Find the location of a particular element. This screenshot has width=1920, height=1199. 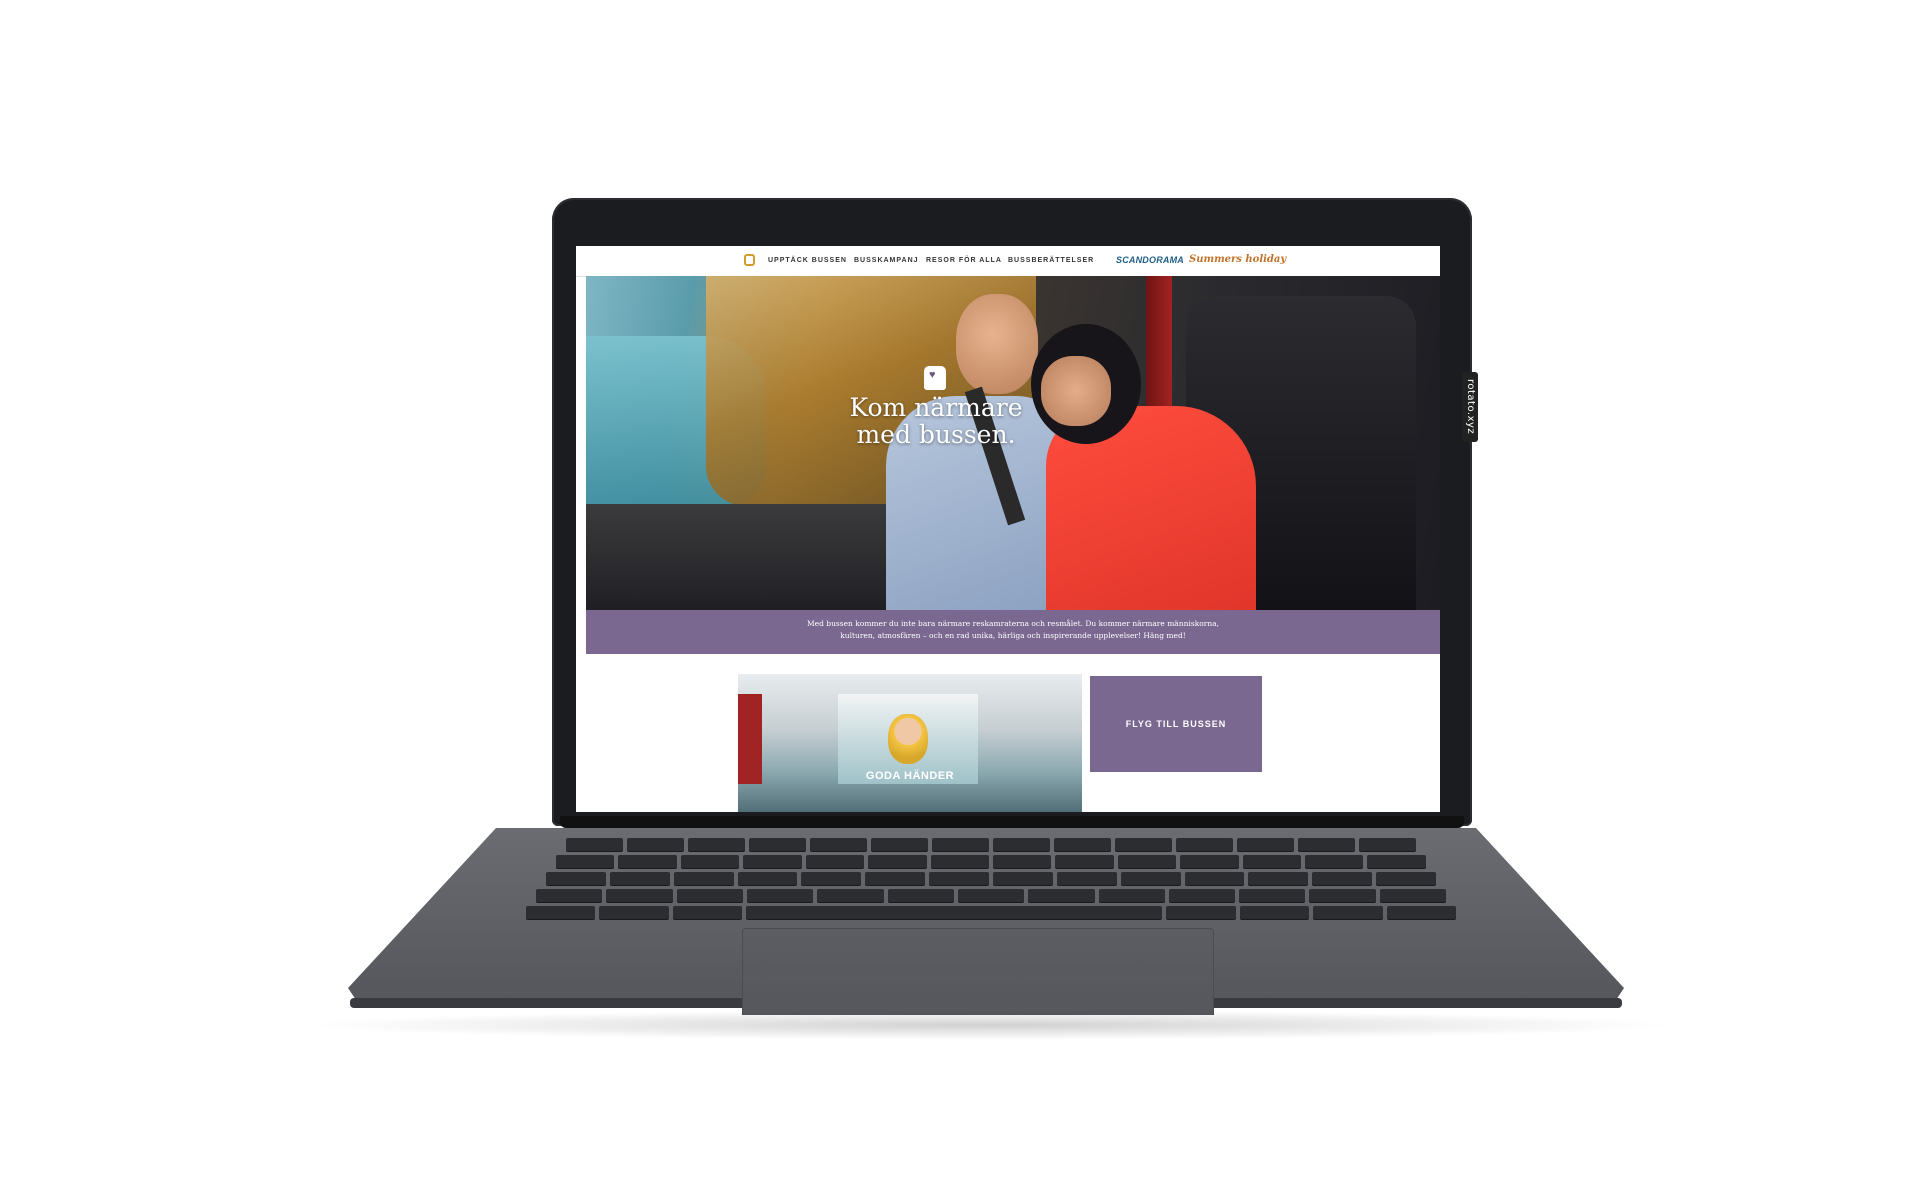

nav-link-busskampanj: BUSSKAMPANJ is located at coordinates (886, 260).